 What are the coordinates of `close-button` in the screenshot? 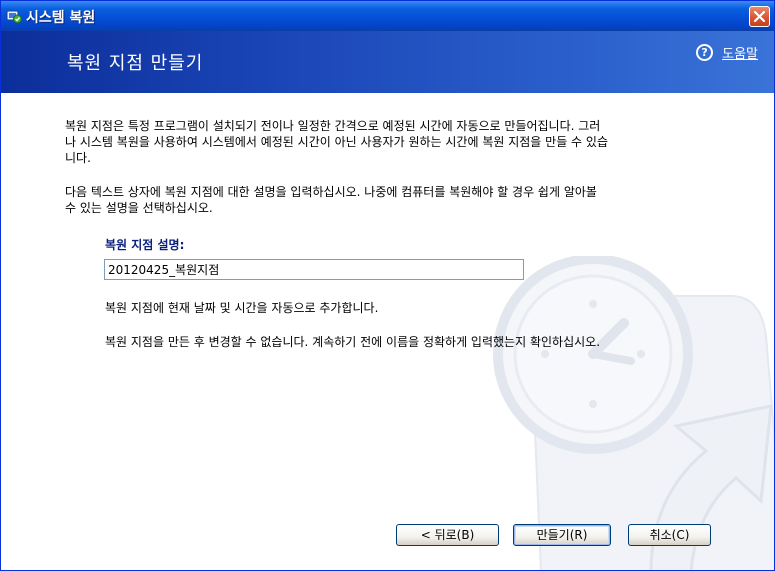 It's located at (759, 16).